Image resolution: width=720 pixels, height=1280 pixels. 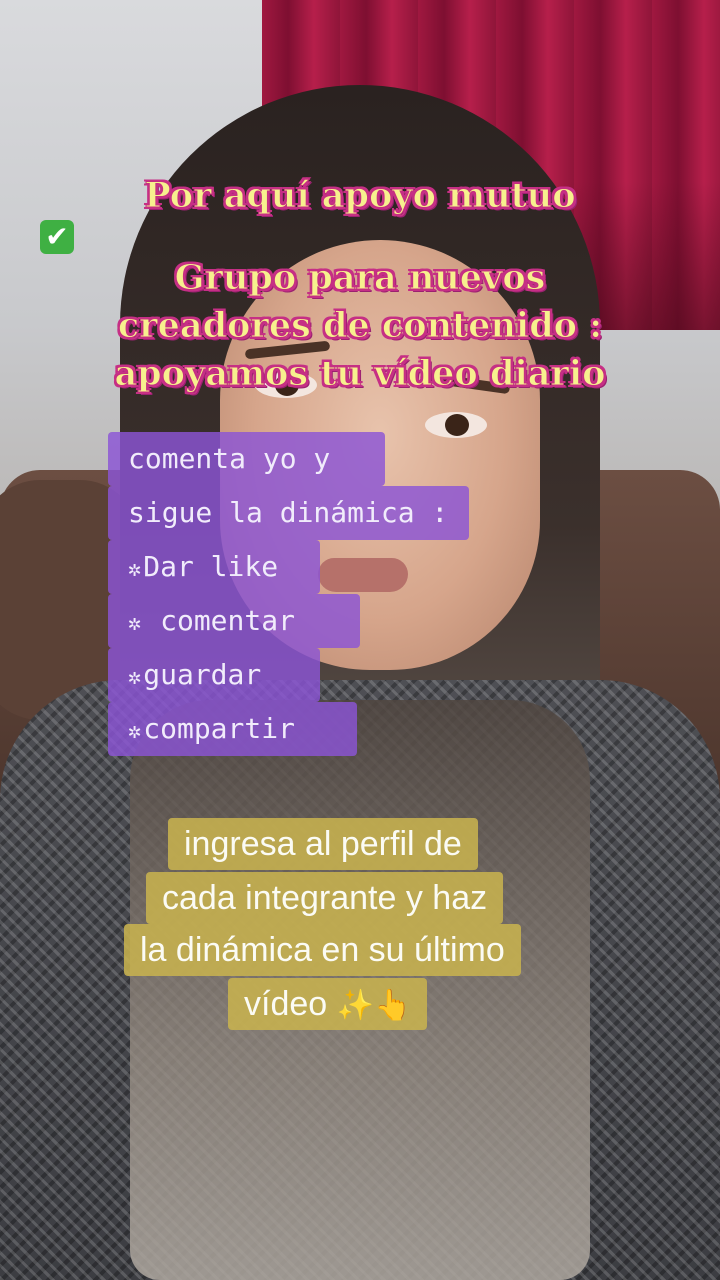 What do you see at coordinates (286, 1004) in the screenshot?
I see `caption-line-4-text: vídeo` at bounding box center [286, 1004].